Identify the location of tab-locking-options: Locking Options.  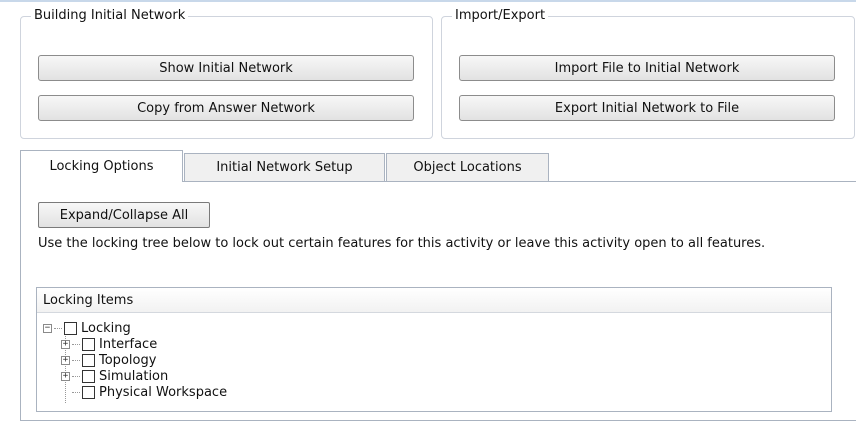
(101, 166).